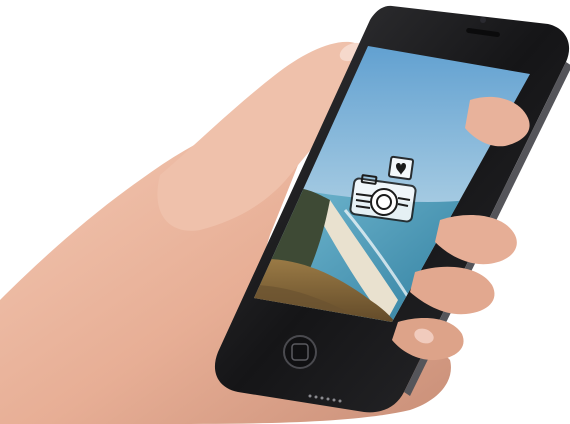 The height and width of the screenshot is (424, 570). What do you see at coordinates (300, 352) in the screenshot?
I see `home-button` at bounding box center [300, 352].